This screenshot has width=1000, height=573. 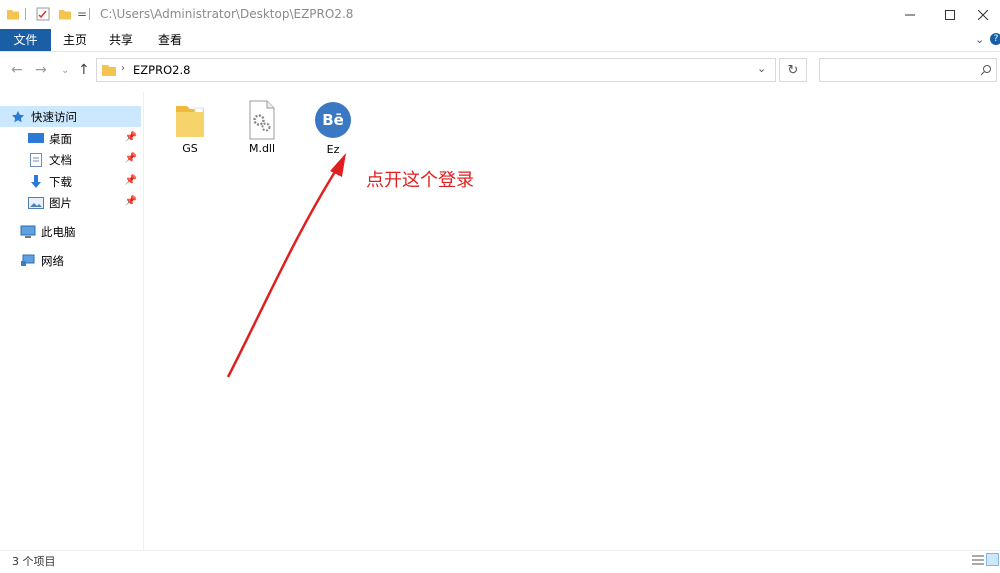 I want to click on annotation-text: 点开这个登录, so click(x=420, y=180).